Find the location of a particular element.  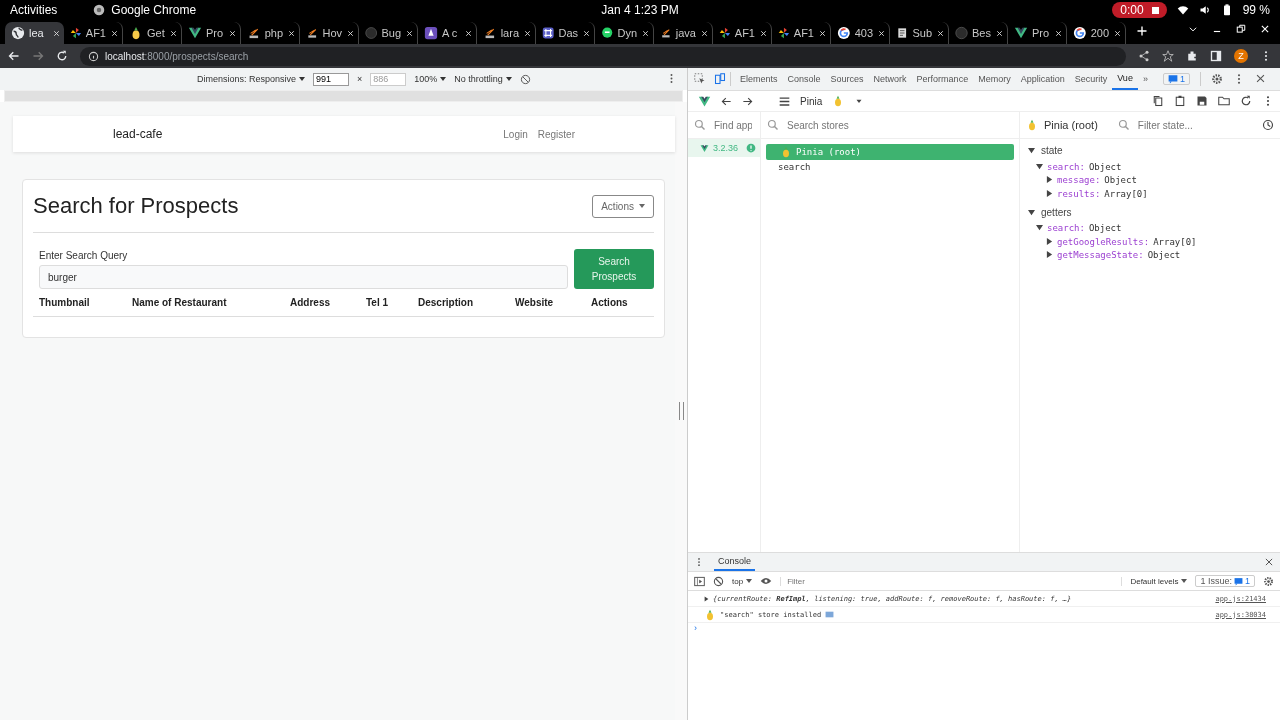

refresh-icon is located at coordinates (1246, 101).